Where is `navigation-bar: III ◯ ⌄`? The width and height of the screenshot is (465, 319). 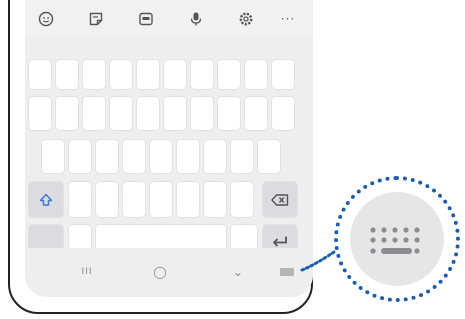
navigation-bar: III ◯ ⌄ is located at coordinates (169, 272).